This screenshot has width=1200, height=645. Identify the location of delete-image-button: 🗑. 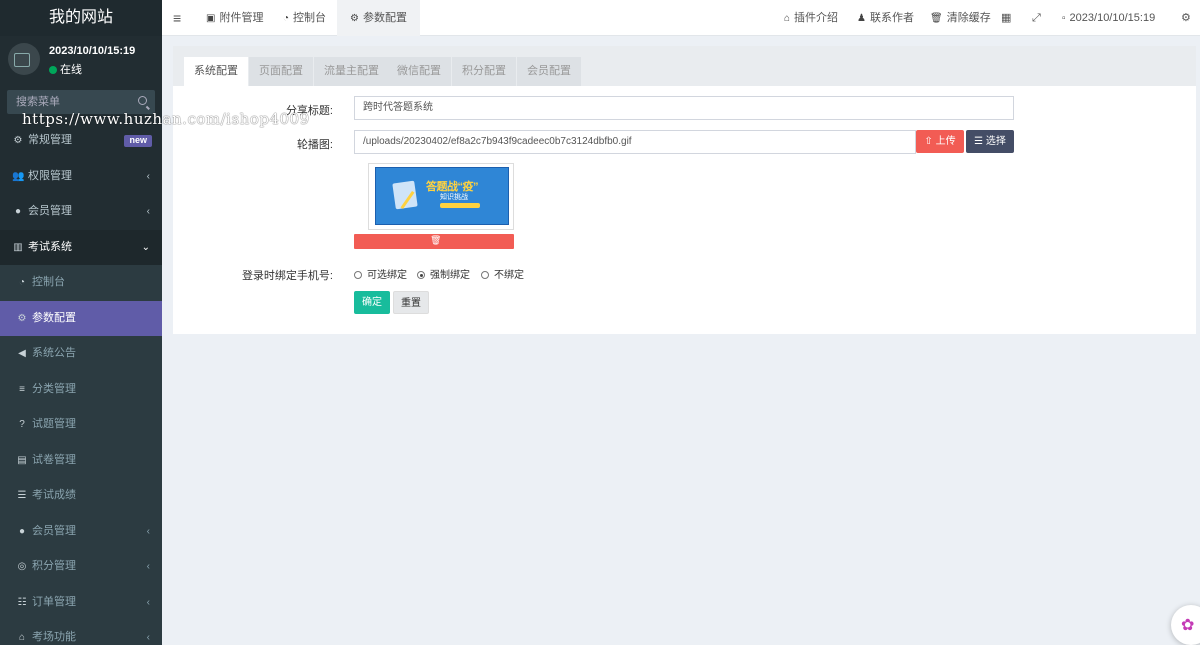
(434, 241).